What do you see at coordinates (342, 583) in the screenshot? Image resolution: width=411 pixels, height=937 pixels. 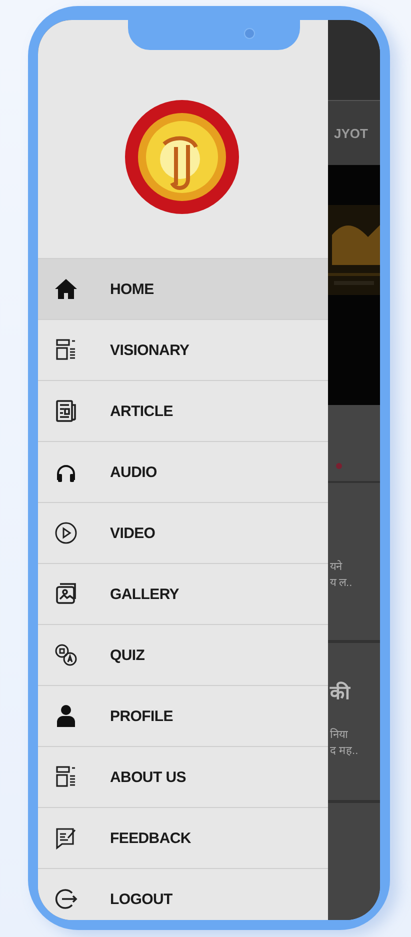 I see `card-text: य ल..` at bounding box center [342, 583].